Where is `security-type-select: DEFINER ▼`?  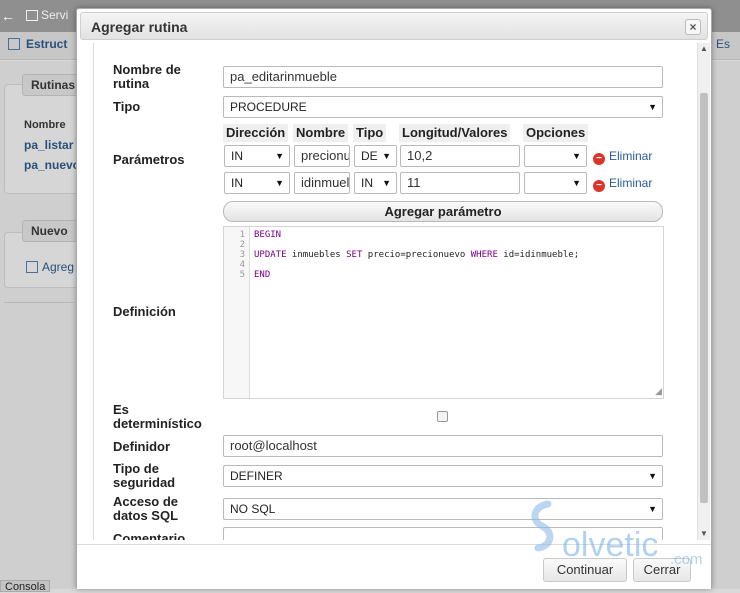 security-type-select: DEFINER ▼ is located at coordinates (443, 476).